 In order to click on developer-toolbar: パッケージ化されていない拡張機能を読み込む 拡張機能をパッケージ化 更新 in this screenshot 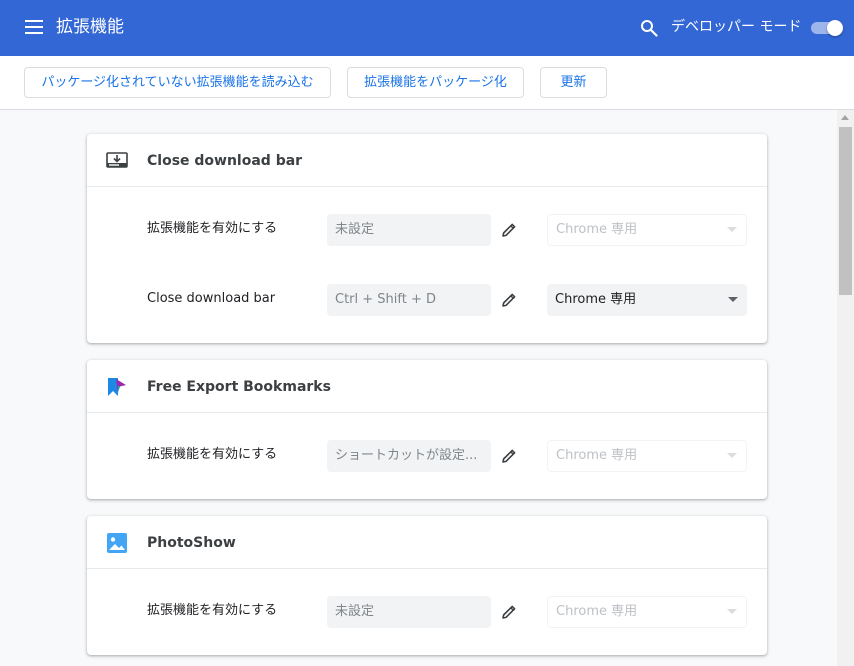, I will do `click(427, 83)`.